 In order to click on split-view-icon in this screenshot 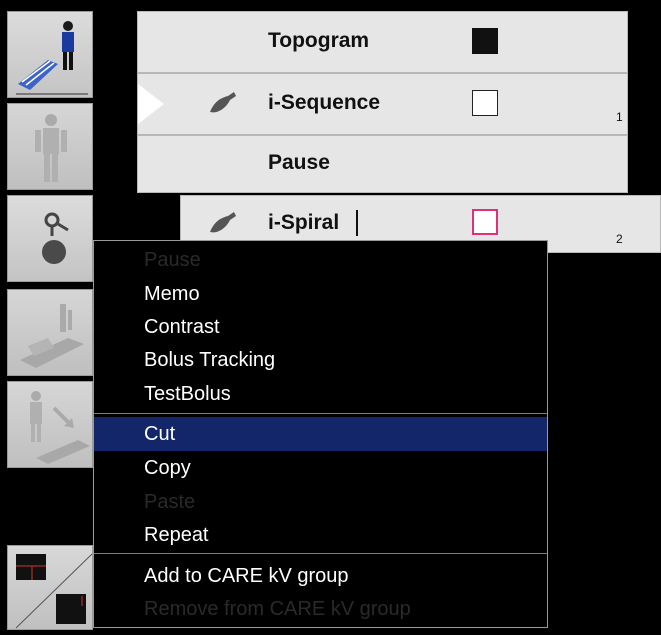, I will do `click(54, 591)`.